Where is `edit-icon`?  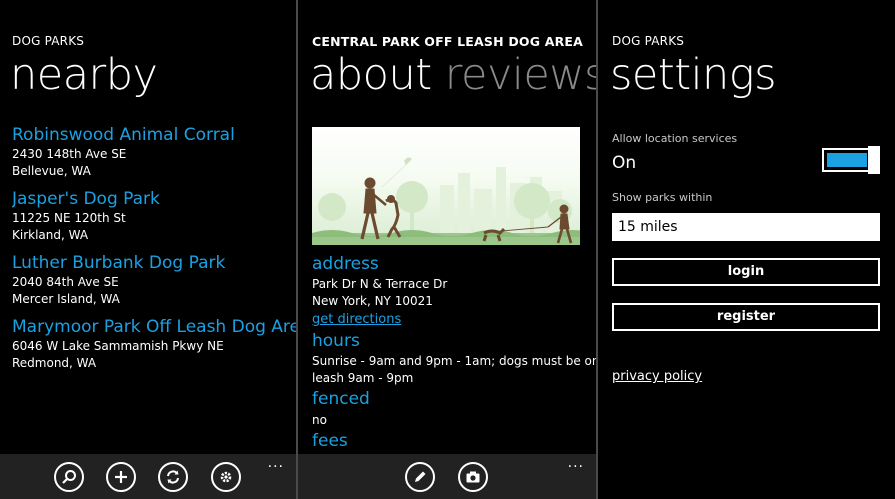
edit-icon is located at coordinates (420, 476).